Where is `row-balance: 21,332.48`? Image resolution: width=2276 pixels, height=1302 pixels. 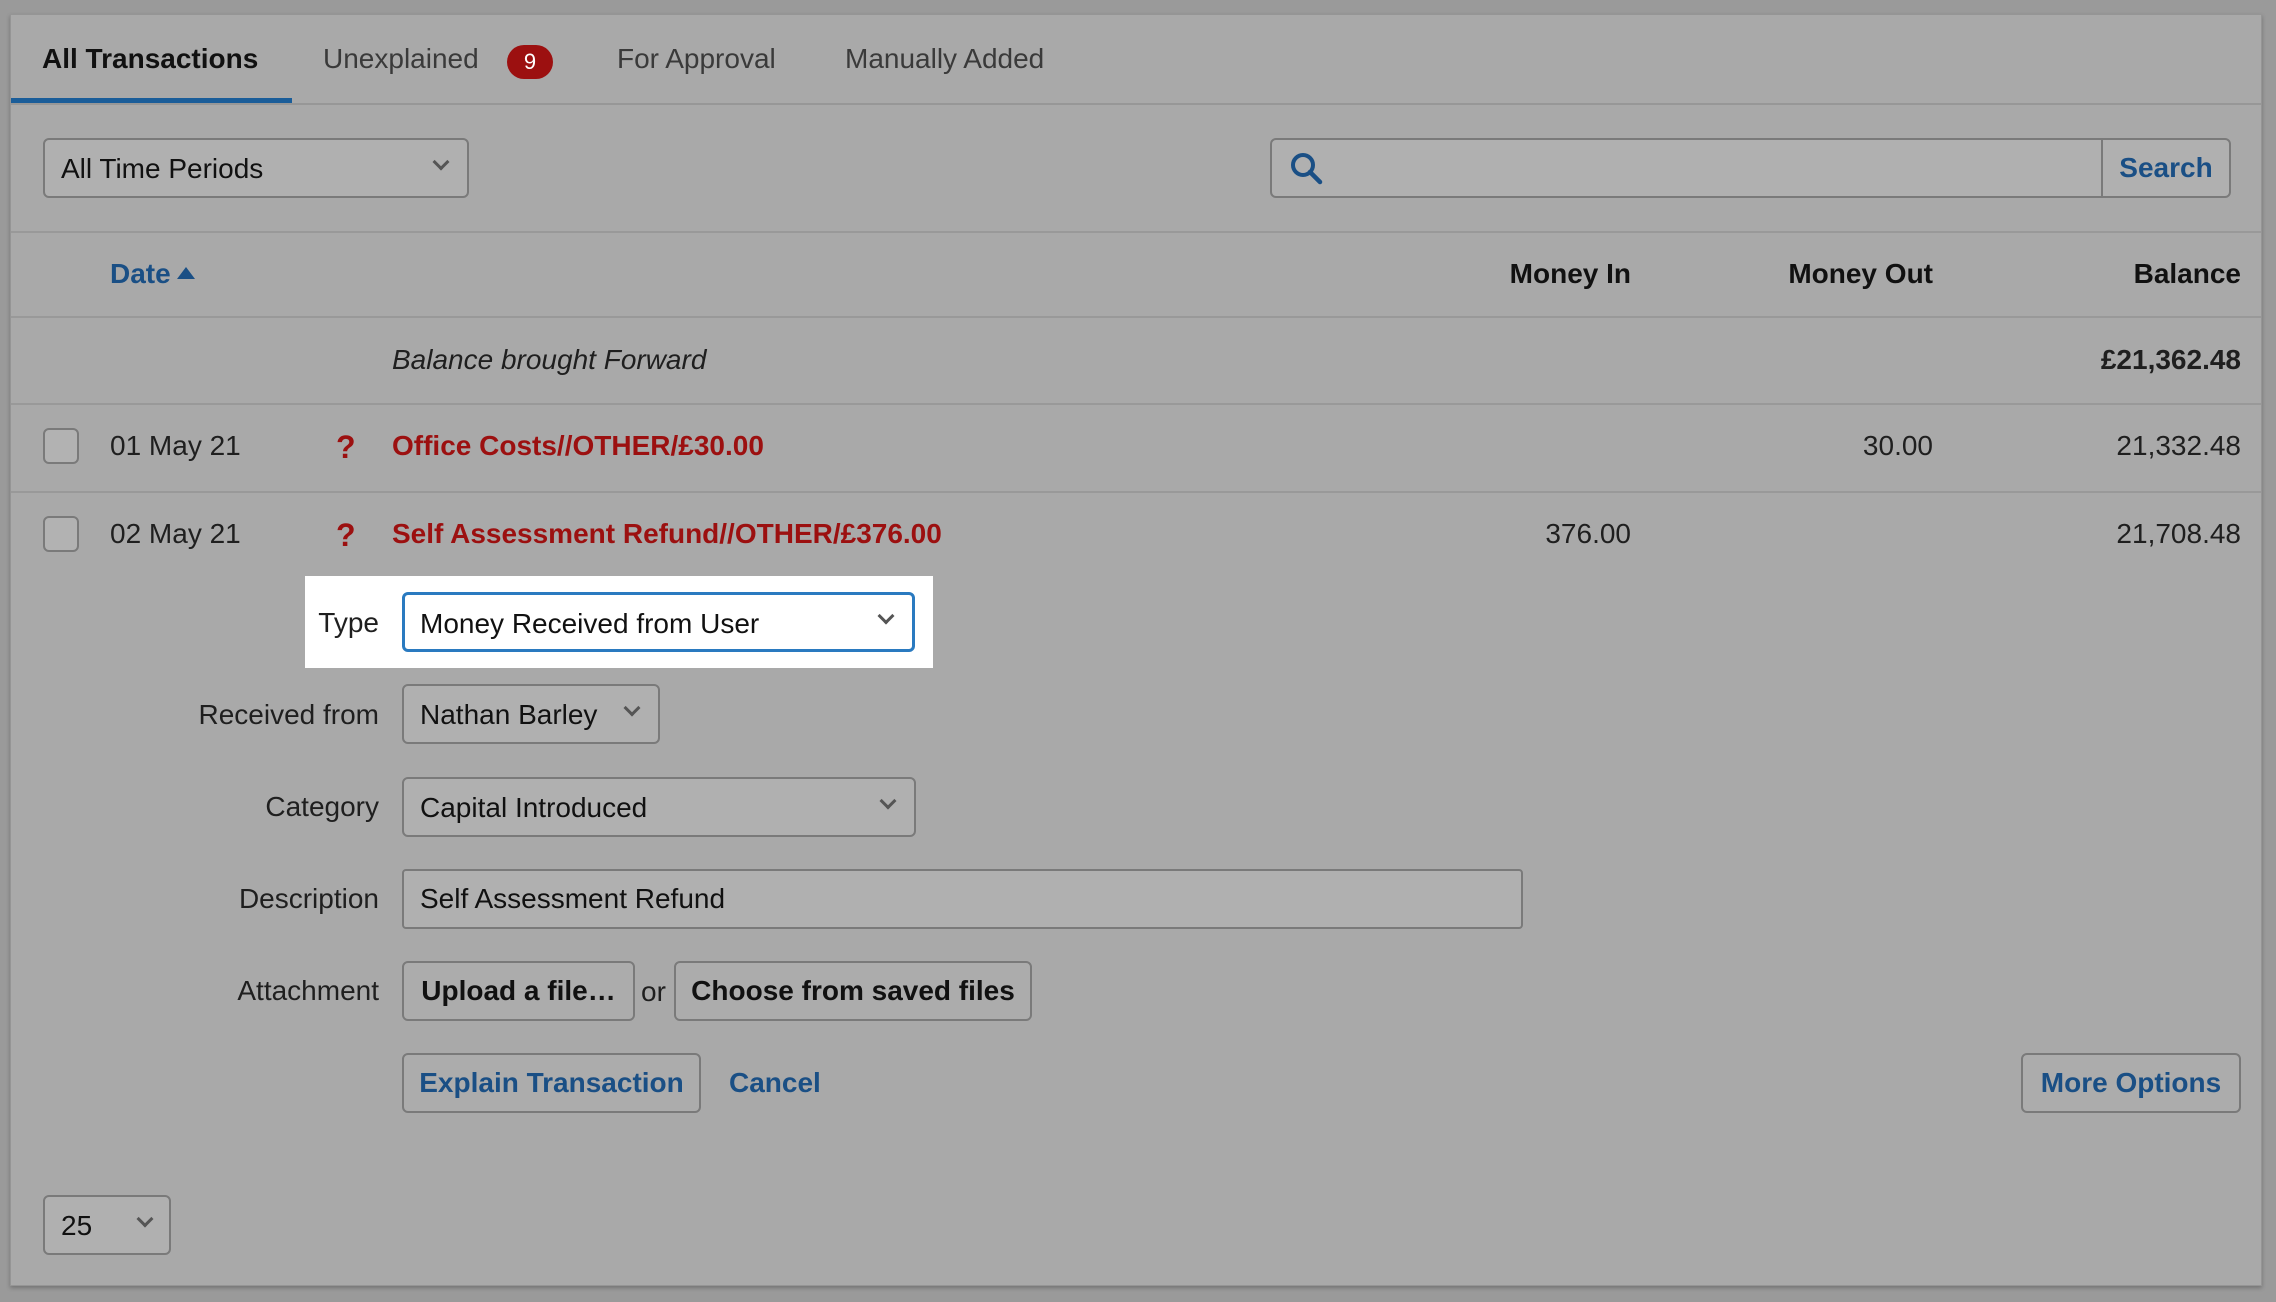
row-balance: 21,332.48 is located at coordinates (2178, 445).